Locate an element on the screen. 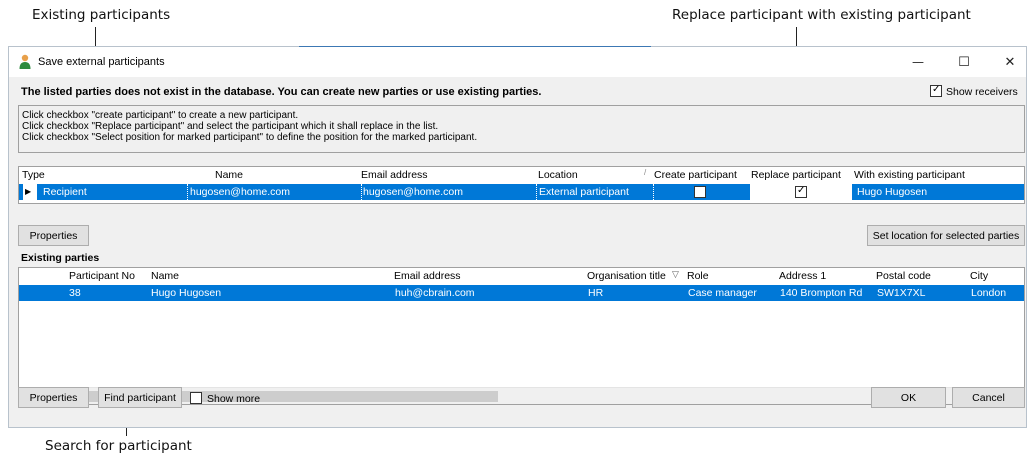  find-participant-button: Find participant is located at coordinates (140, 397).